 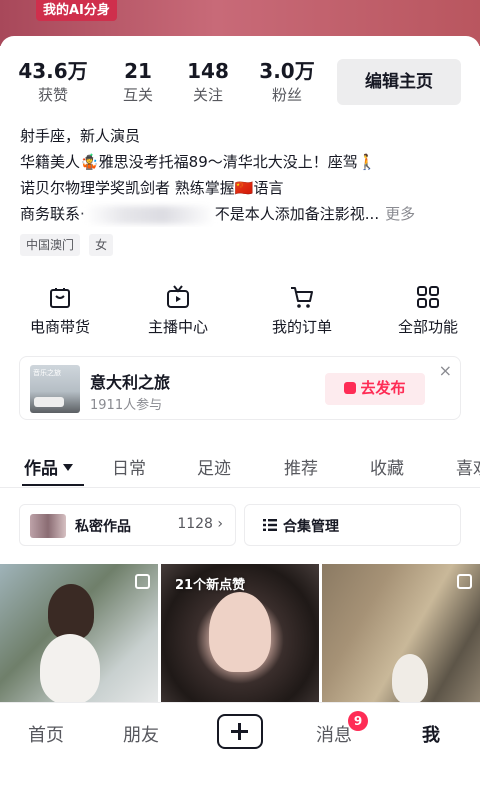 I want to click on blurred-contact, so click(x=149, y=214).